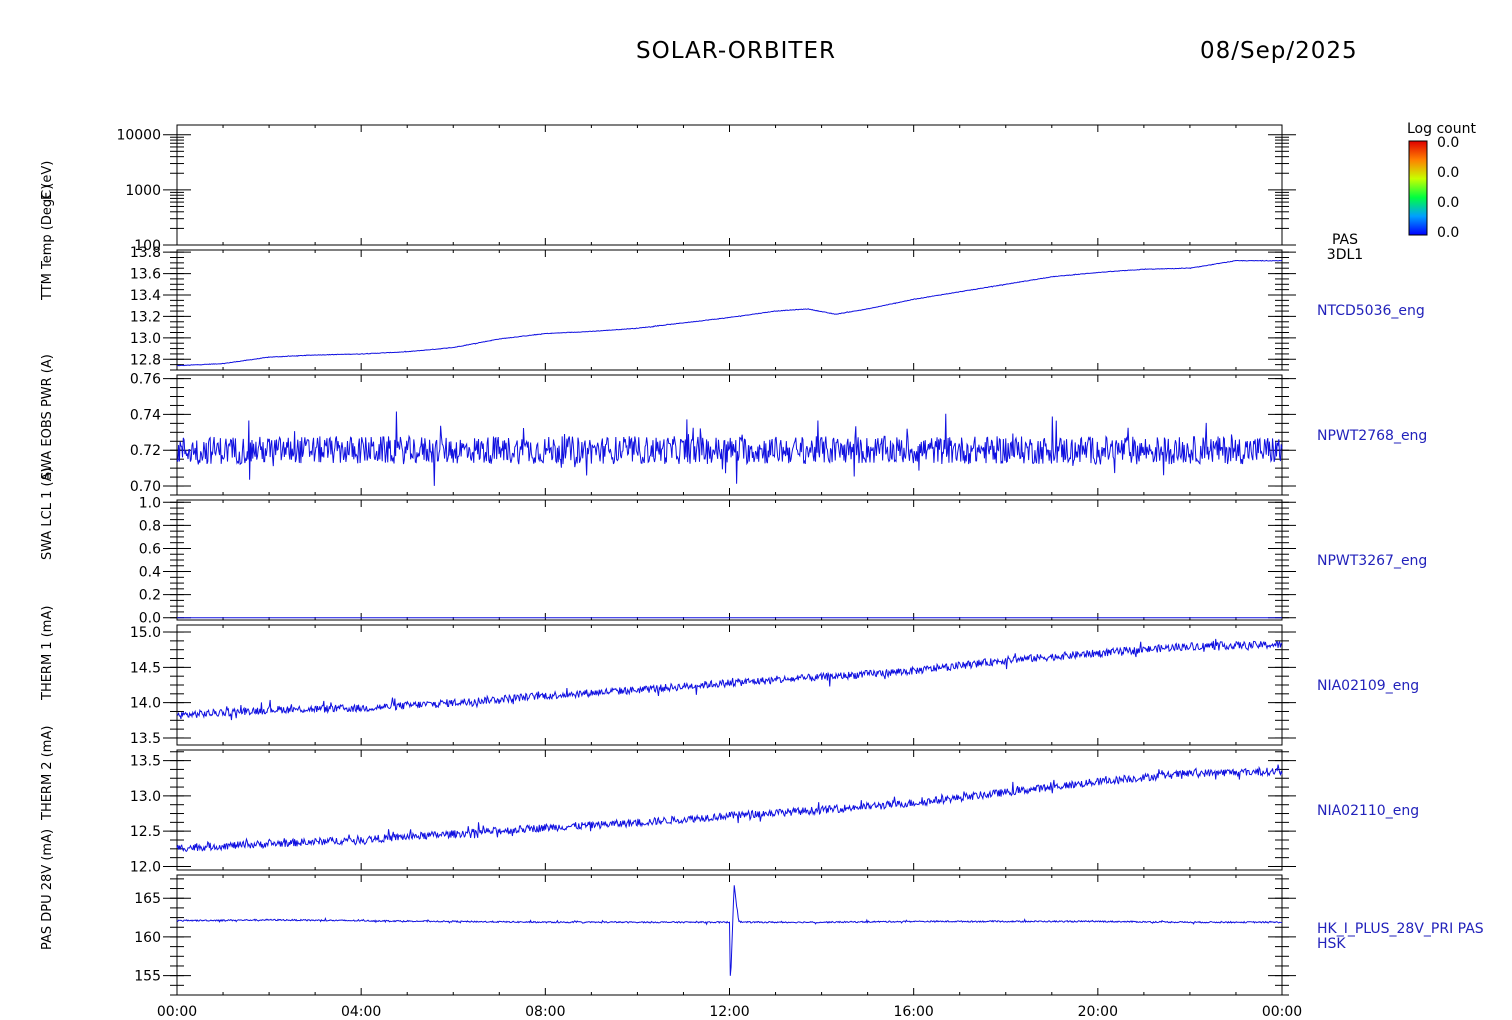 The width and height of the screenshot is (1512, 1020). Describe the element at coordinates (47, 242) in the screenshot. I see `y-axis-label: TTM Temp (DegC)` at that location.